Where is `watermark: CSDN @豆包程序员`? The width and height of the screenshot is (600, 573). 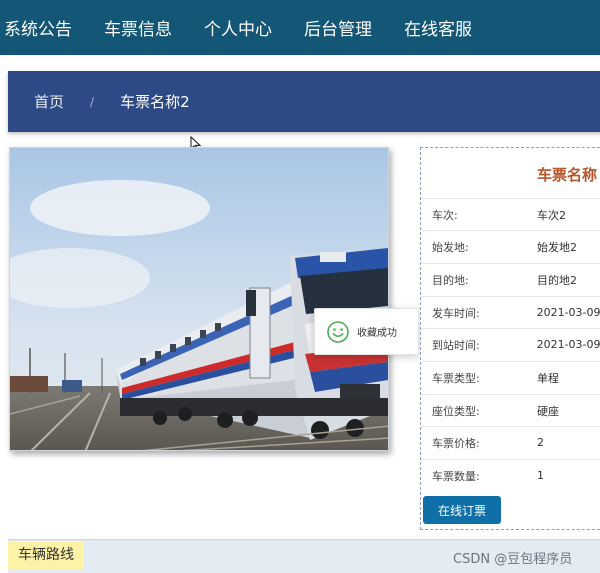 watermark: CSDN @豆包程序员 is located at coordinates (513, 559).